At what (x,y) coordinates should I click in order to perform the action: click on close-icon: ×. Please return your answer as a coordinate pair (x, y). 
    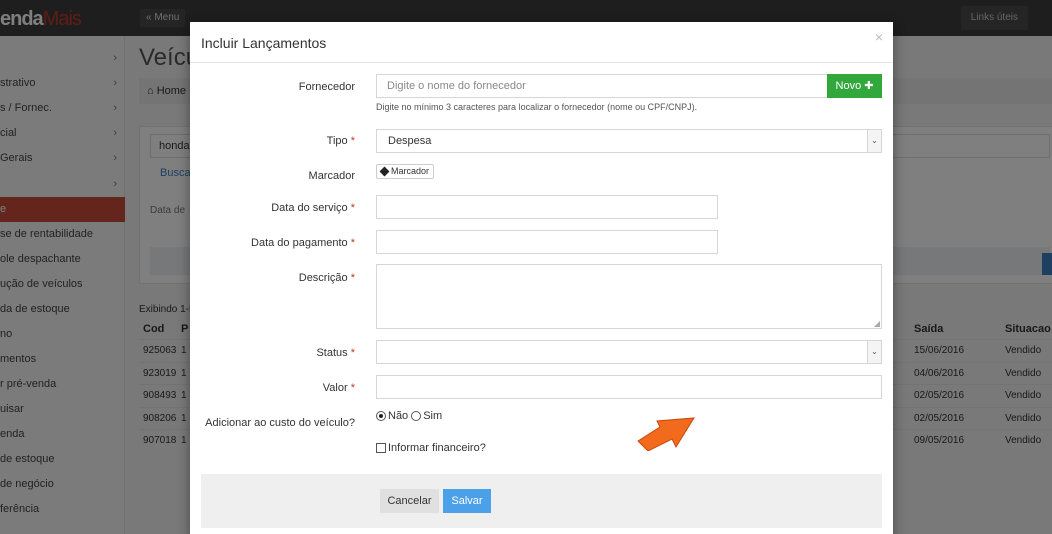
    Looking at the image, I should click on (879, 37).